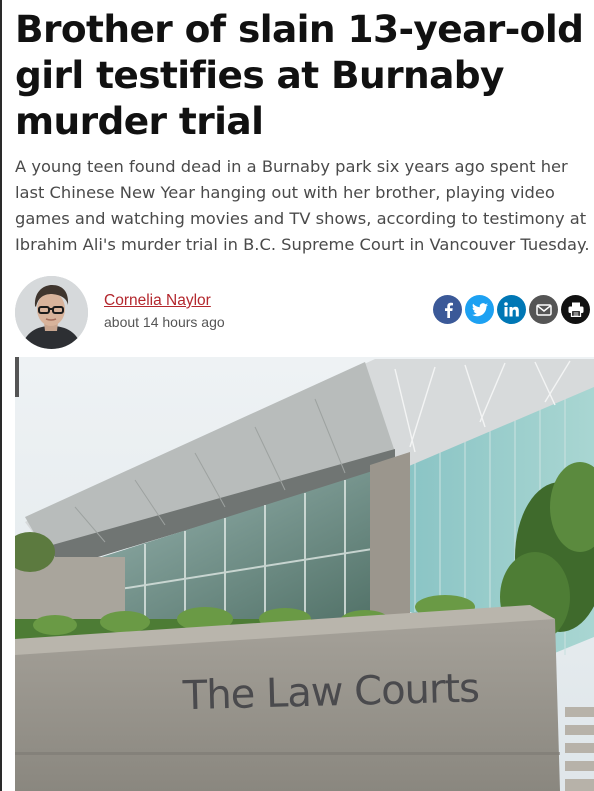 The height and width of the screenshot is (791, 594). I want to click on linkedin-icon, so click(511, 309).